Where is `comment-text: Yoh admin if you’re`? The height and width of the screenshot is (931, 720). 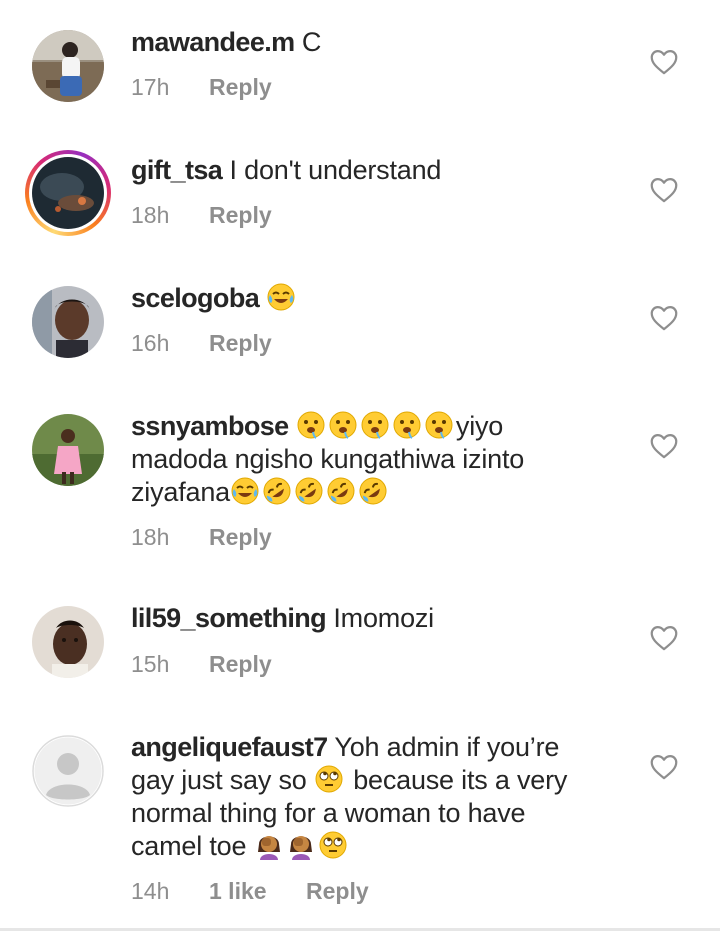 comment-text: Yoh admin if you’re is located at coordinates (443, 747).